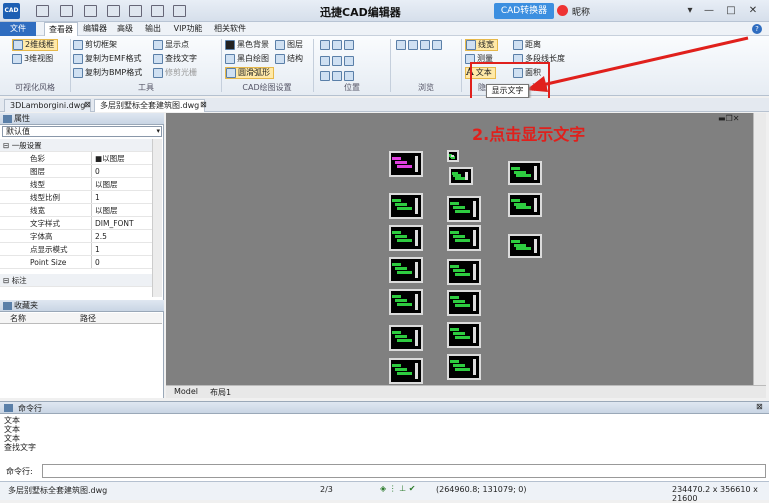 The height and width of the screenshot is (503, 769). I want to click on history-line: 文本, so click(12, 438).